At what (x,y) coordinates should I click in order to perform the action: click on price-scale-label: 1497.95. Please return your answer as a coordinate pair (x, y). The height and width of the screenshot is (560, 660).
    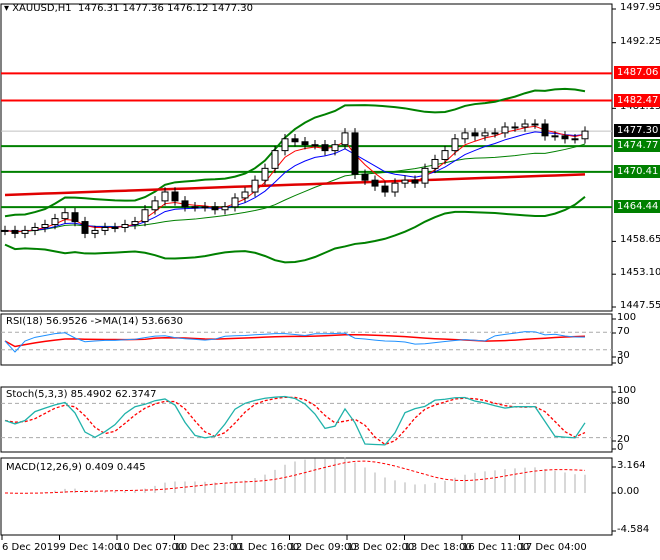
    Looking at the image, I should click on (640, 7).